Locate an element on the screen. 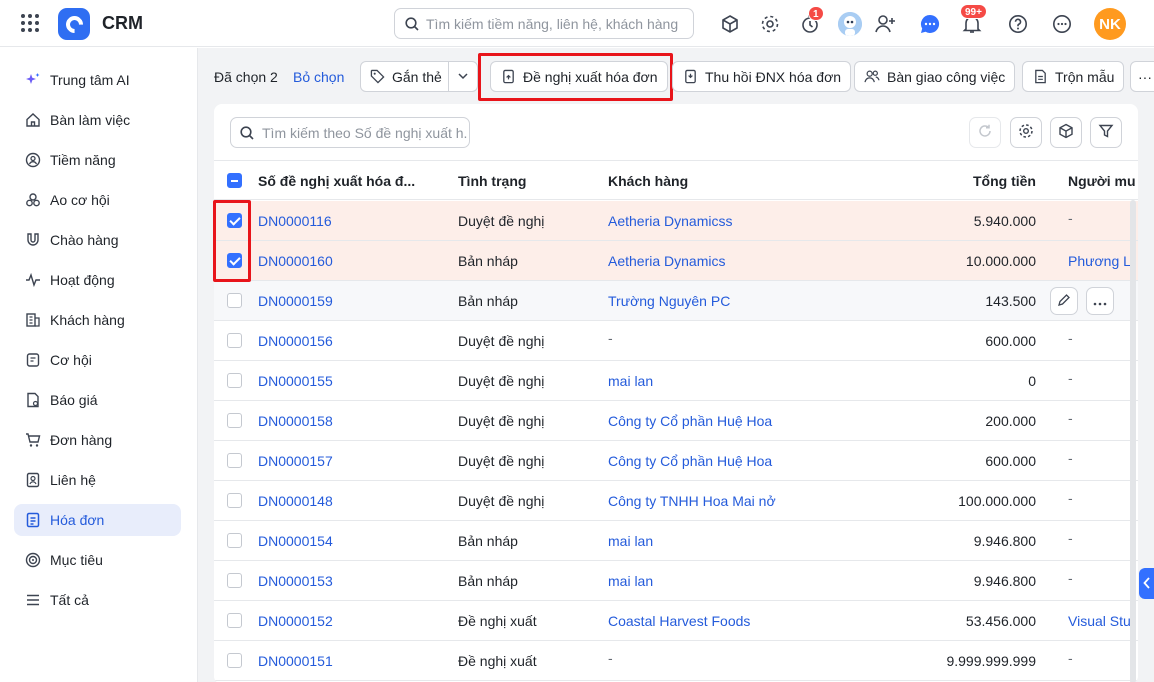  sidebar-item-ai-center: Trung tâm AI is located at coordinates (97, 80).